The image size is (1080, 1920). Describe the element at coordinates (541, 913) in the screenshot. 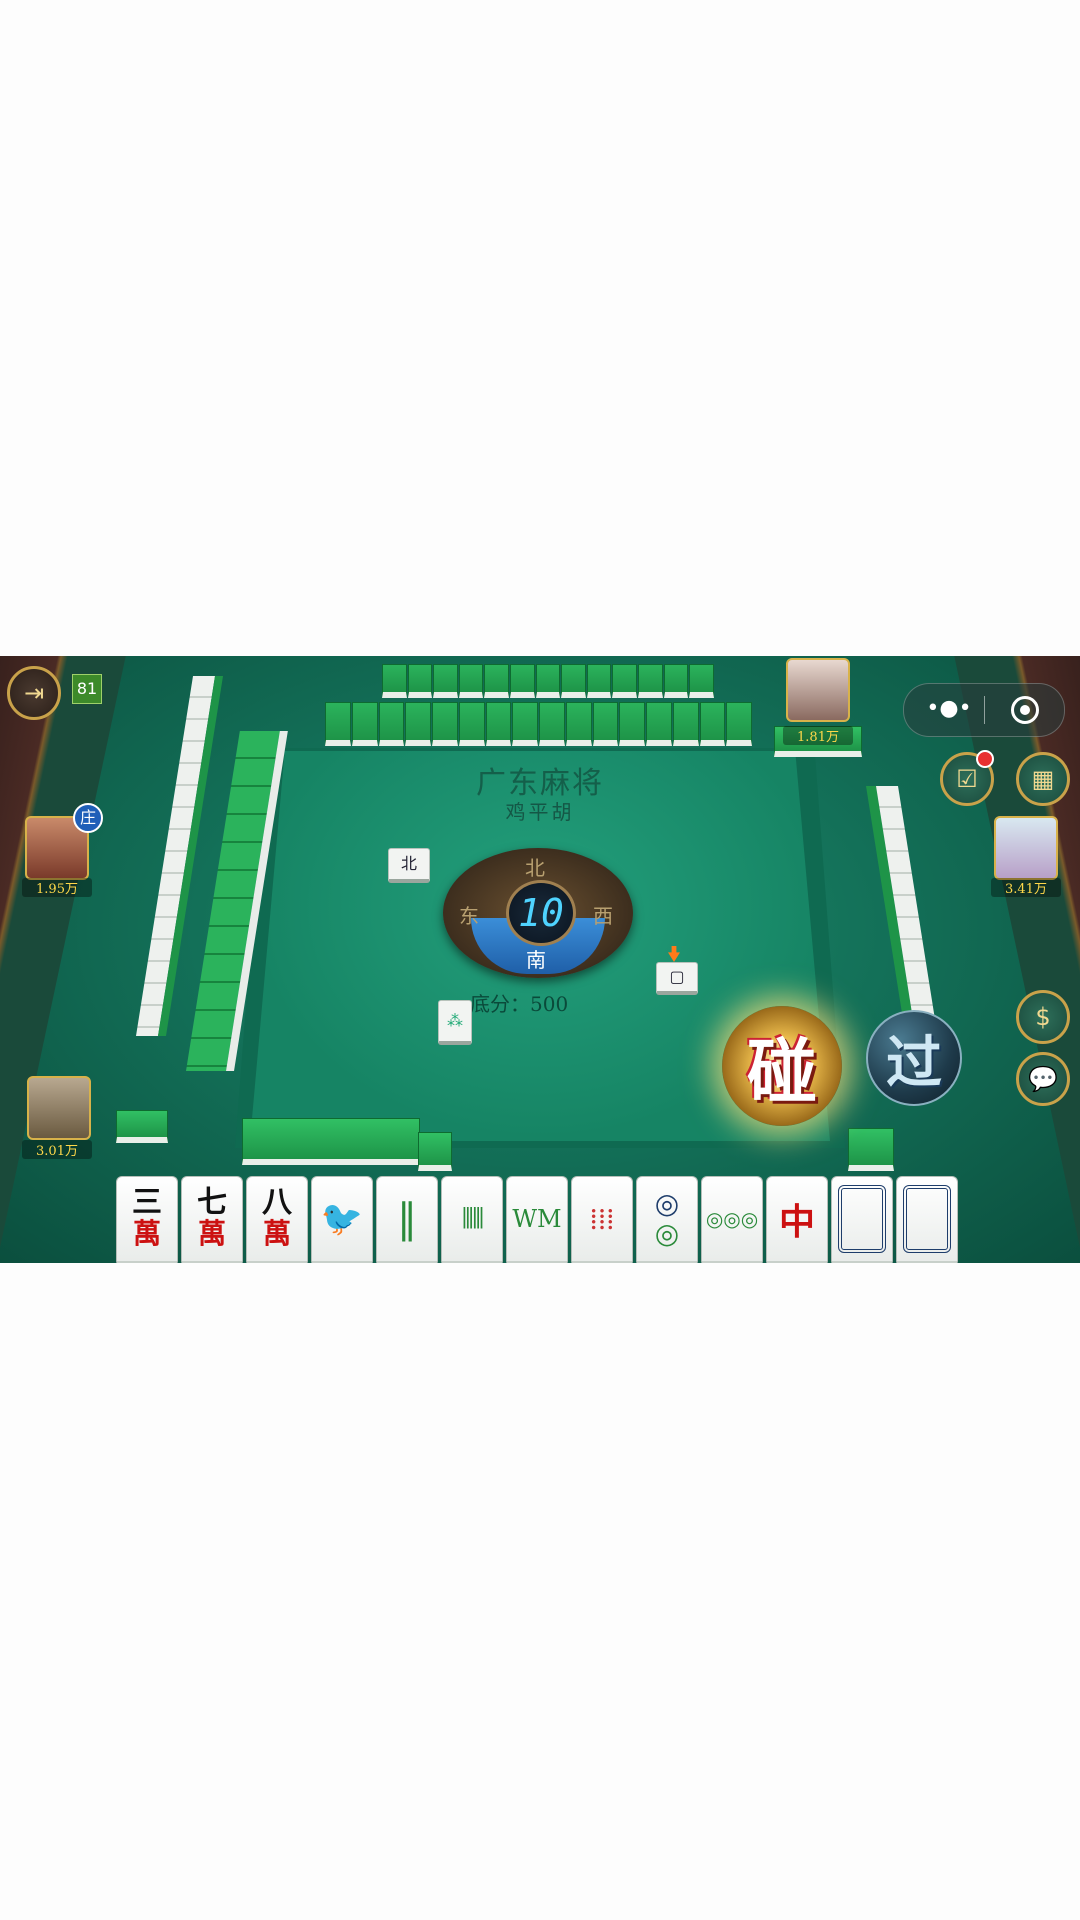

I see `turn-timer: 10` at that location.